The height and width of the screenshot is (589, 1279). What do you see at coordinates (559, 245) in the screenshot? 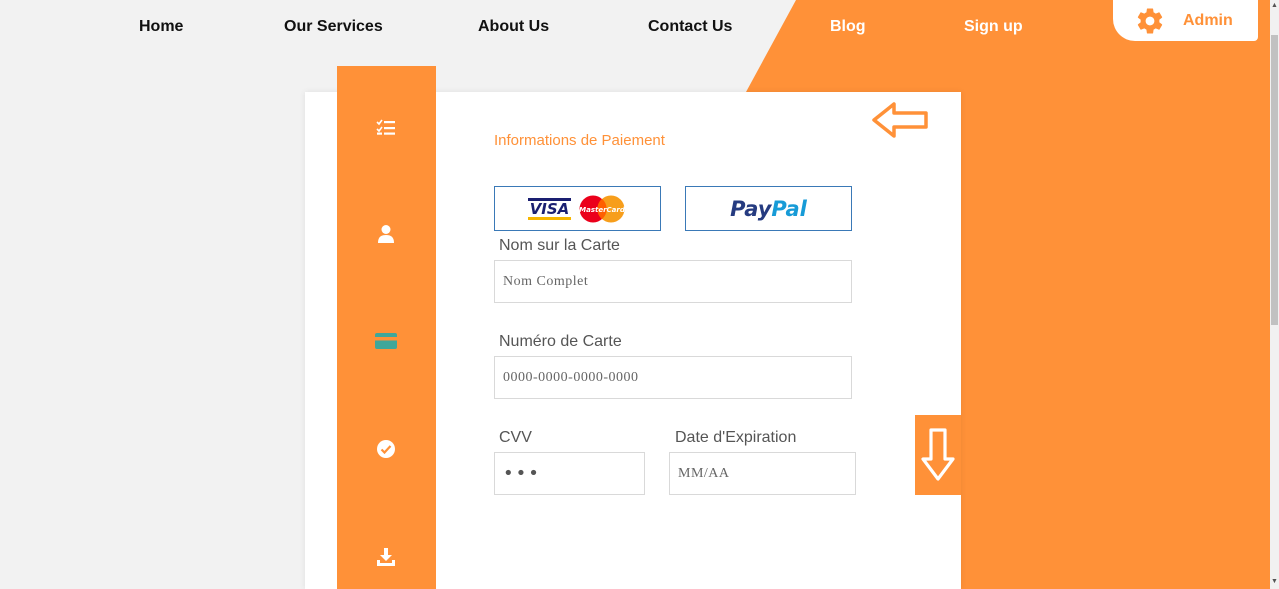
I see `name-on-card-label: Nom sur la Carte` at bounding box center [559, 245].